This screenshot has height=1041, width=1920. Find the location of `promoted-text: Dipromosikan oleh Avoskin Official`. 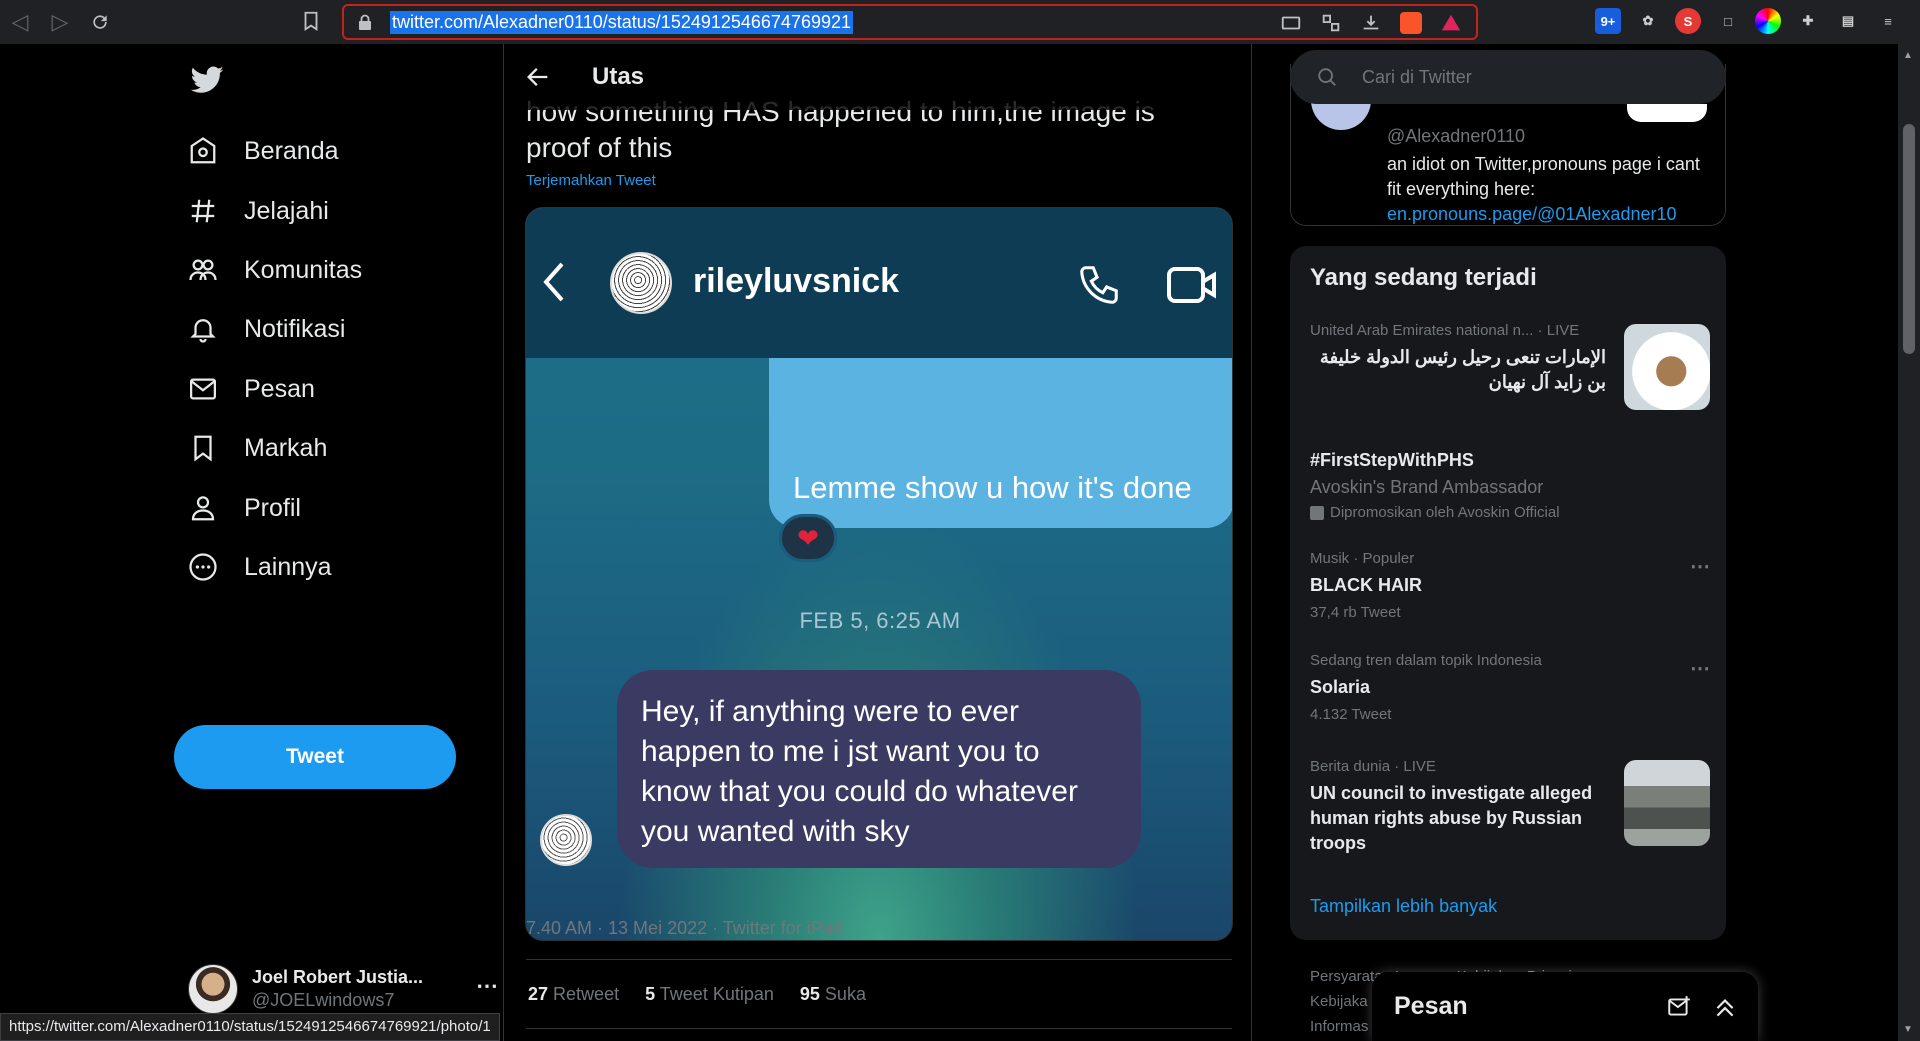

promoted-text: Dipromosikan oleh Avoskin Official is located at coordinates (1445, 512).